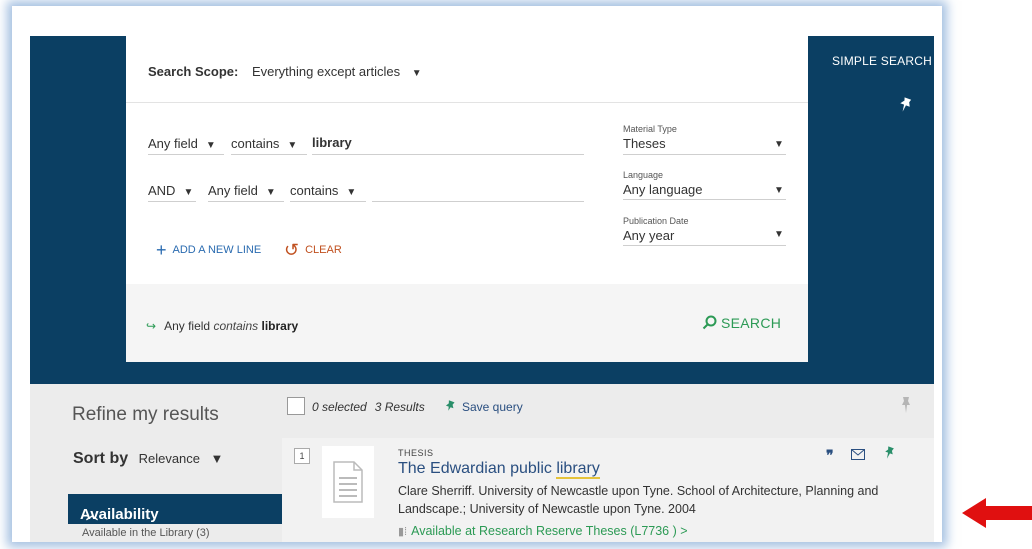  I want to click on result-actions: ❞, so click(860, 455).